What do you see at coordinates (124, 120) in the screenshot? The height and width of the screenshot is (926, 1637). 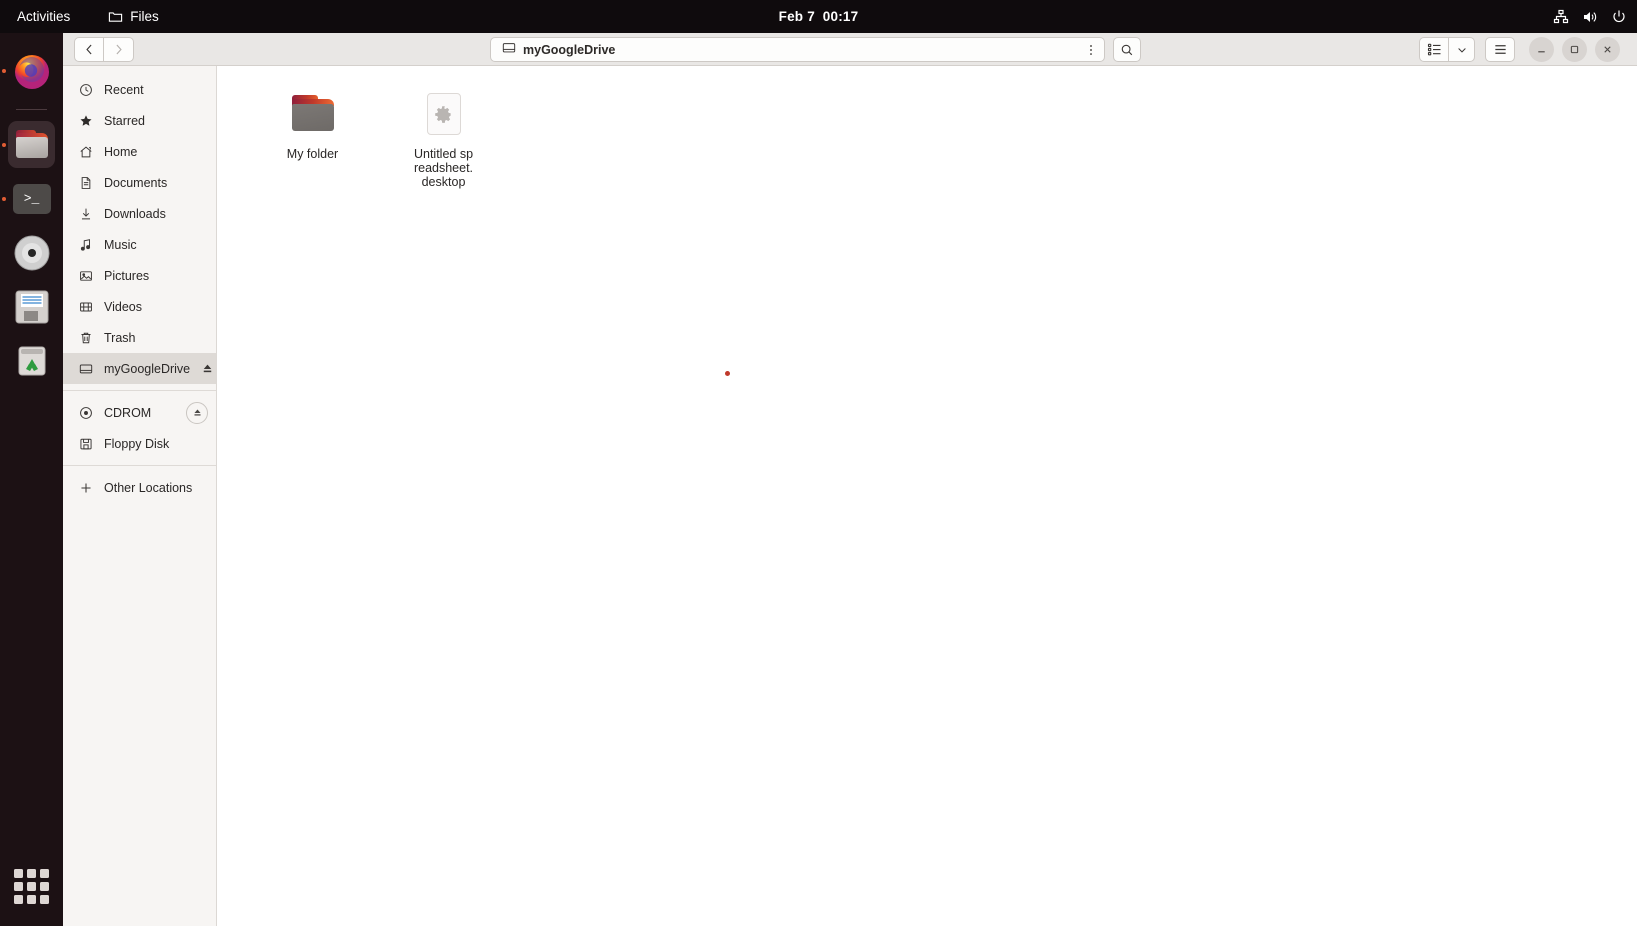 I see `sidebar-item-label: Starred` at bounding box center [124, 120].